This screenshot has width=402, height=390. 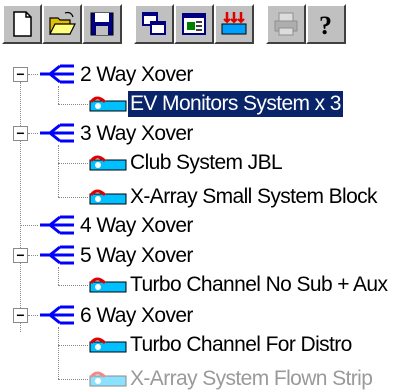 I want to click on system-item-xarray-small: X-Array Small System Block, so click(x=254, y=197).